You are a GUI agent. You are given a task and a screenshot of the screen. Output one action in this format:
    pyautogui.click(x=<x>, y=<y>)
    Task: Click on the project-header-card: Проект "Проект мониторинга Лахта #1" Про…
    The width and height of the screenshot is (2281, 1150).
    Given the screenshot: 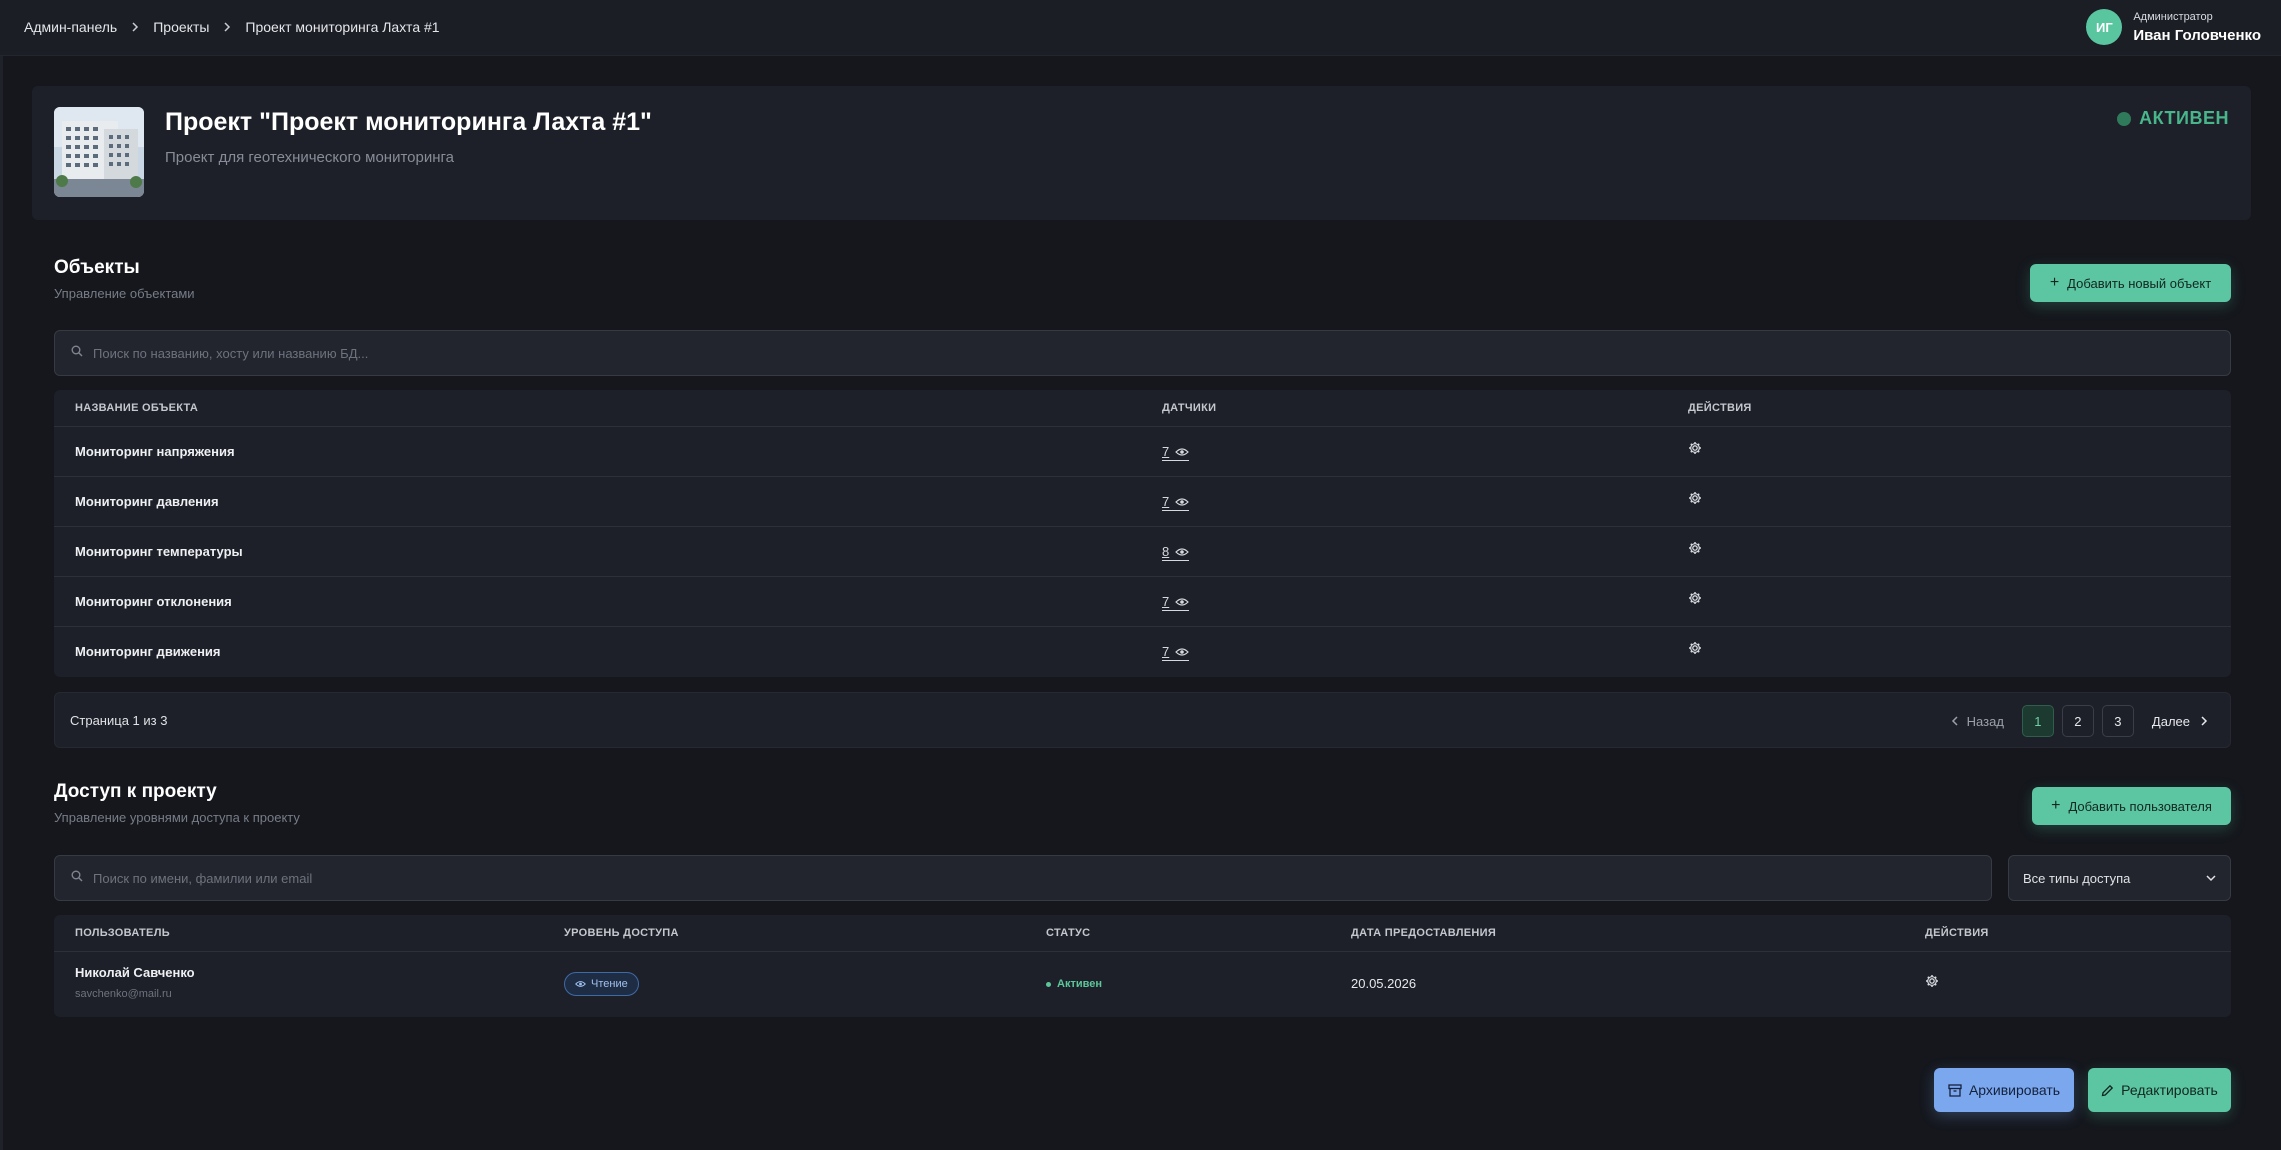 What is the action you would take?
    pyautogui.click(x=1141, y=153)
    